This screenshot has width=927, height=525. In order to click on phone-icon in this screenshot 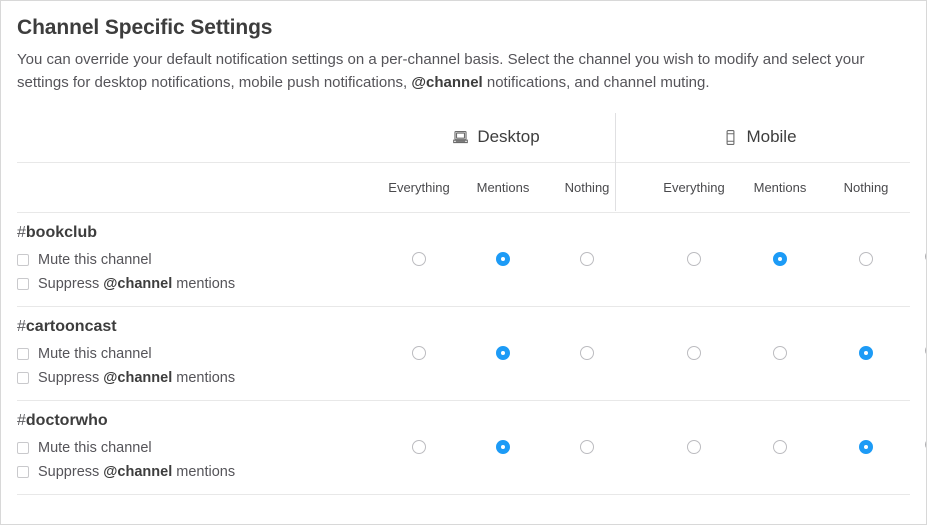, I will do `click(730, 137)`.